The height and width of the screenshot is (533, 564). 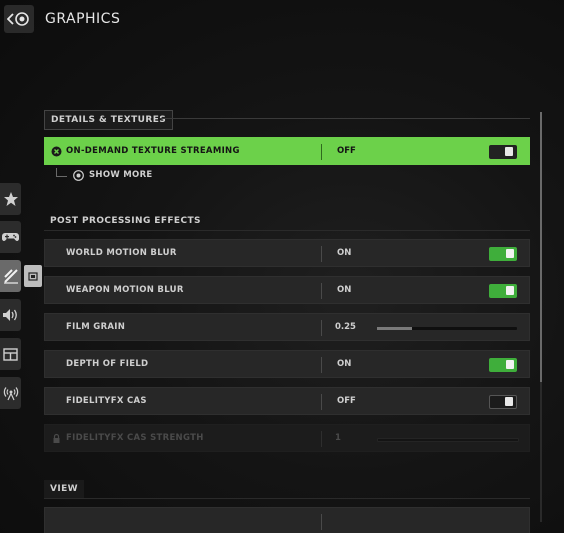 I want to click on row-label: ON-DEMAND TEXTURE STREAMING, so click(x=153, y=151).